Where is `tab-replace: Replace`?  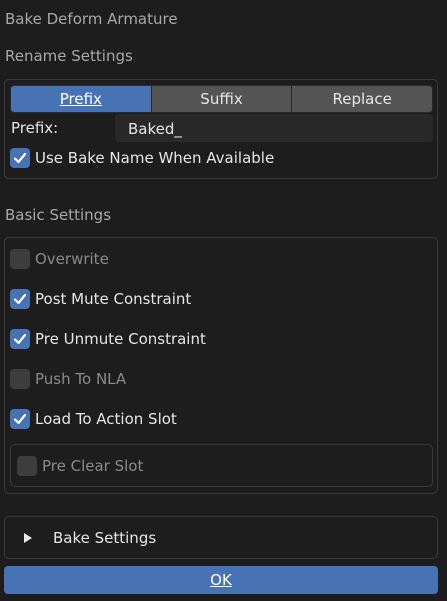
tab-replace: Replace is located at coordinates (362, 99).